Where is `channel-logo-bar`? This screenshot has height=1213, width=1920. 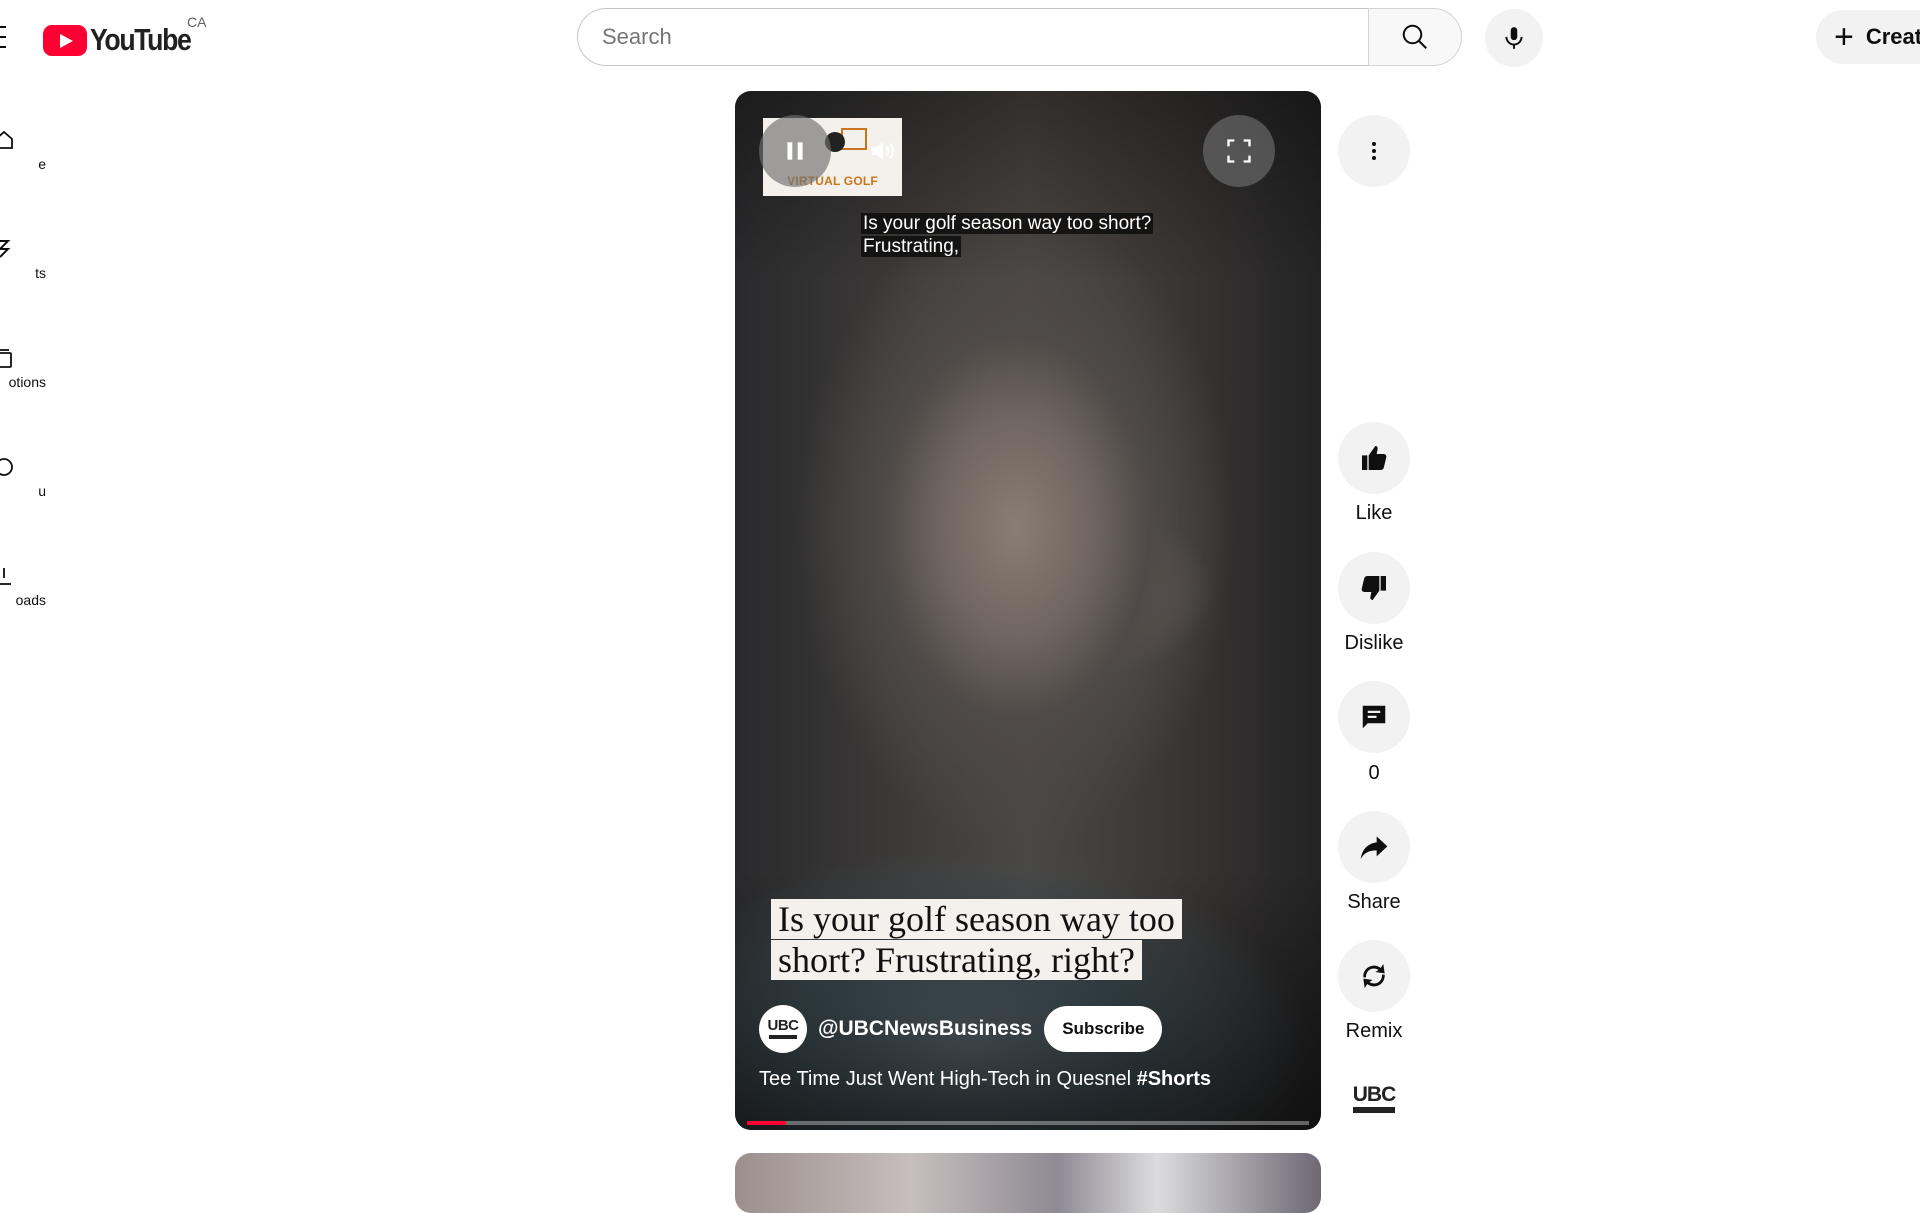
channel-logo-bar is located at coordinates (1374, 1110).